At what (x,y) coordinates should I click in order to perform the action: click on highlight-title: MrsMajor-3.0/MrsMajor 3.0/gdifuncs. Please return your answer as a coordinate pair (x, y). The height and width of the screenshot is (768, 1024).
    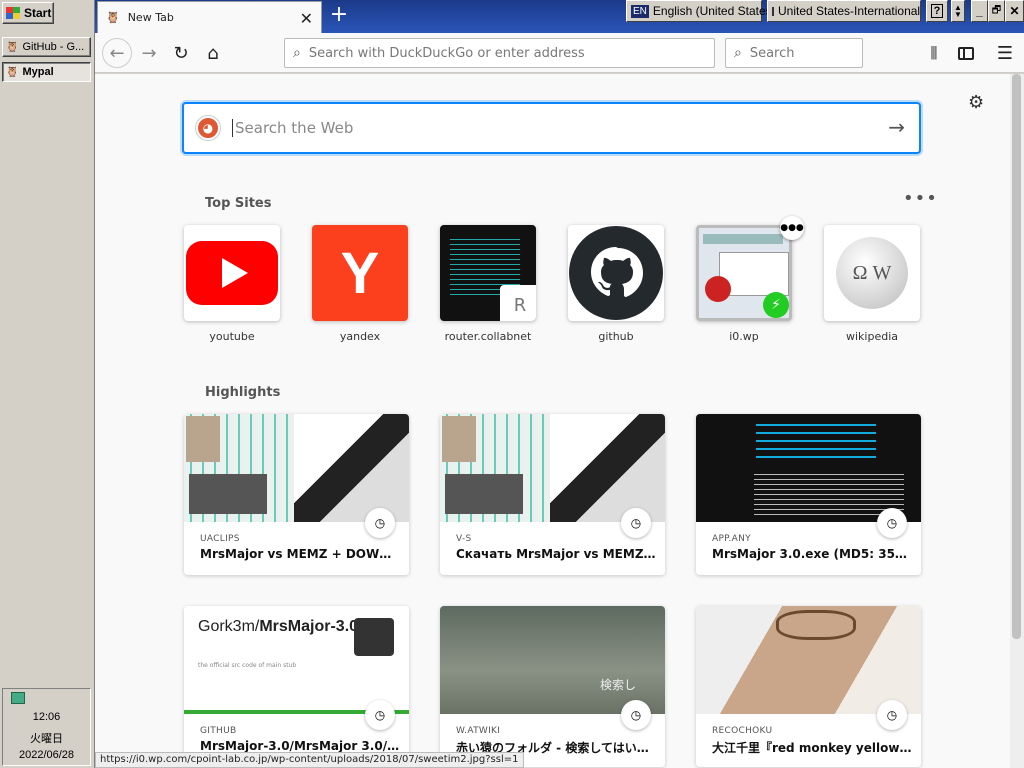
    Looking at the image, I should click on (300, 746).